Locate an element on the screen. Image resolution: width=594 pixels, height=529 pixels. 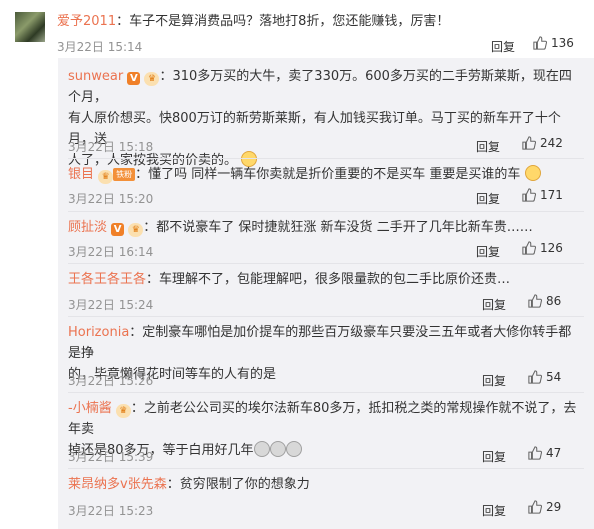
username-link: -小楠酱 is located at coordinates (90, 408).